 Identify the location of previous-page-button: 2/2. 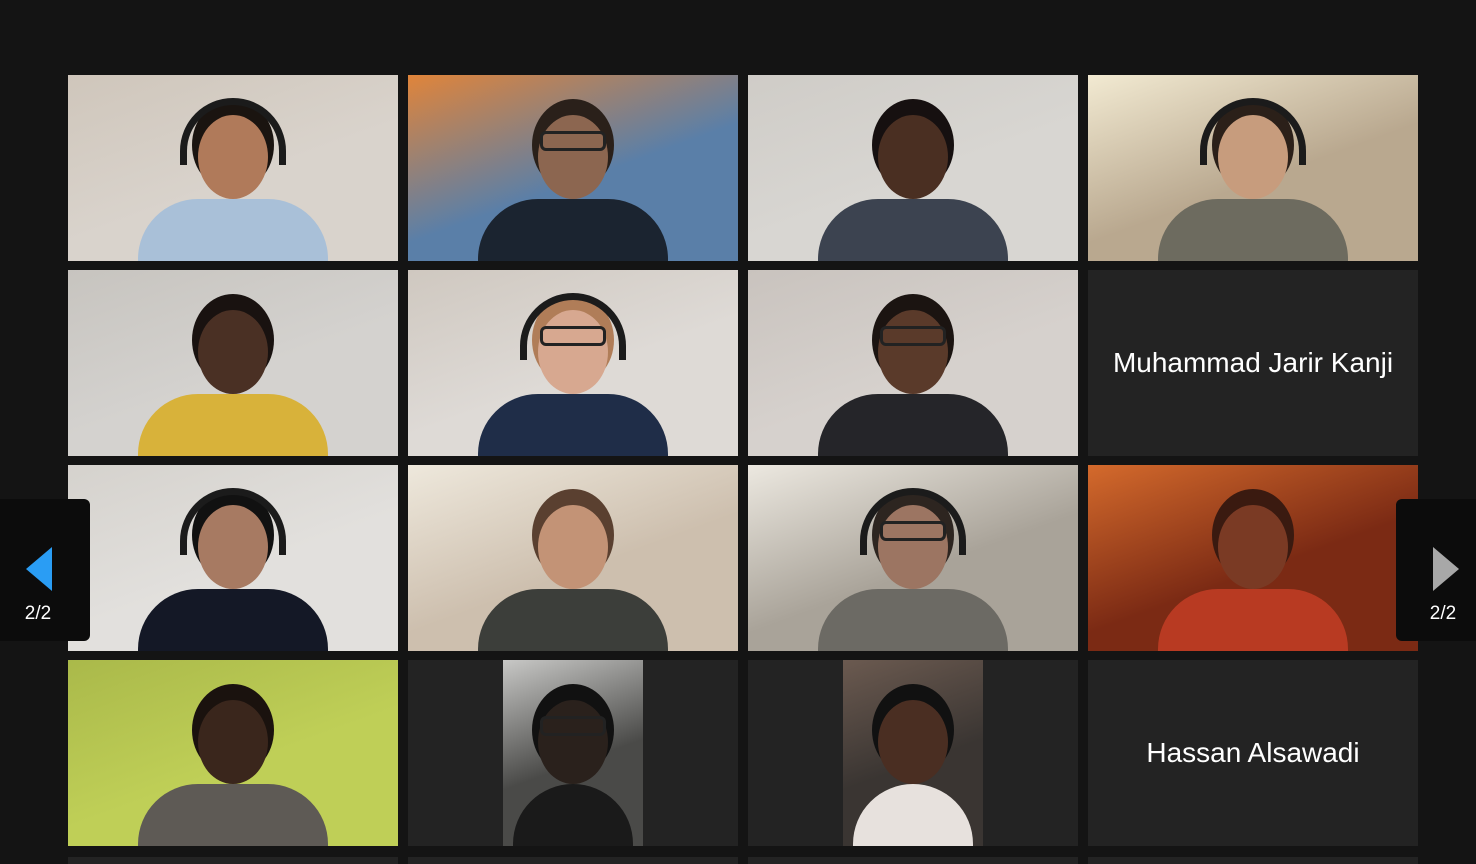
(45, 570).